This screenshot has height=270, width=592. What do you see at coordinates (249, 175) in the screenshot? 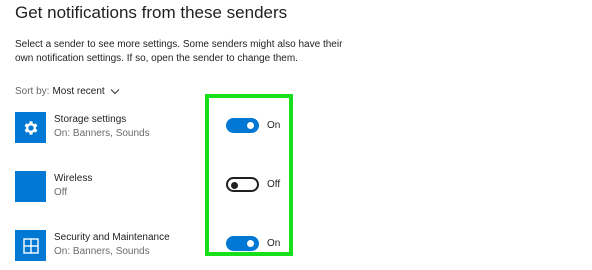
I see `toggle-highlight-box` at bounding box center [249, 175].